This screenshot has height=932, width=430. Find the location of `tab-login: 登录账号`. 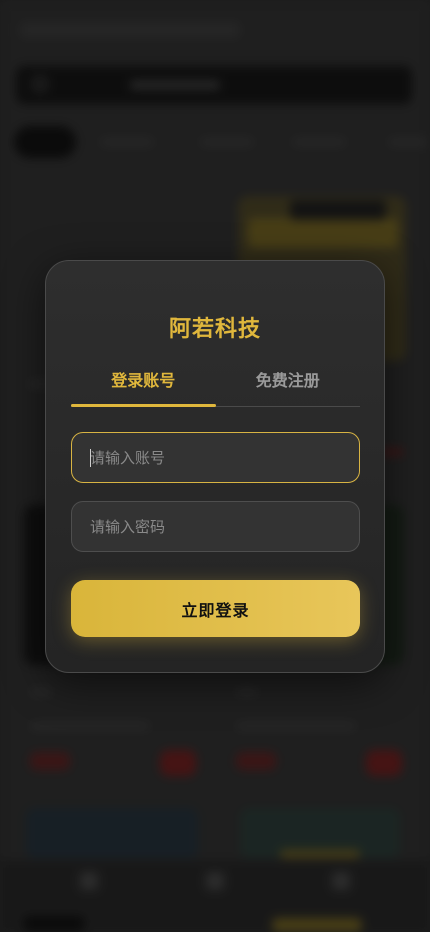

tab-login: 登录账号 is located at coordinates (143, 387).